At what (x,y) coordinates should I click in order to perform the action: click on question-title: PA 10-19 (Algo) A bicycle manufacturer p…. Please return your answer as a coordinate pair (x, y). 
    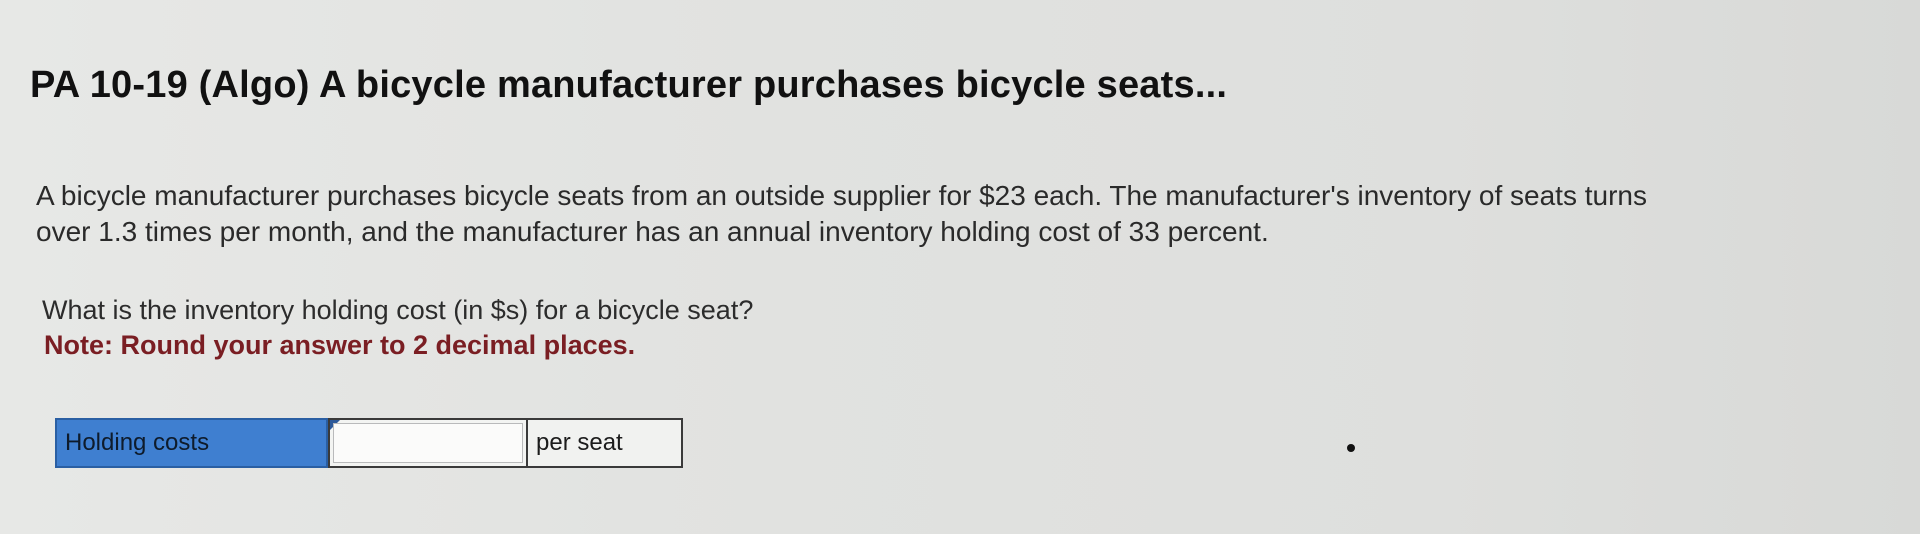
    Looking at the image, I should click on (629, 85).